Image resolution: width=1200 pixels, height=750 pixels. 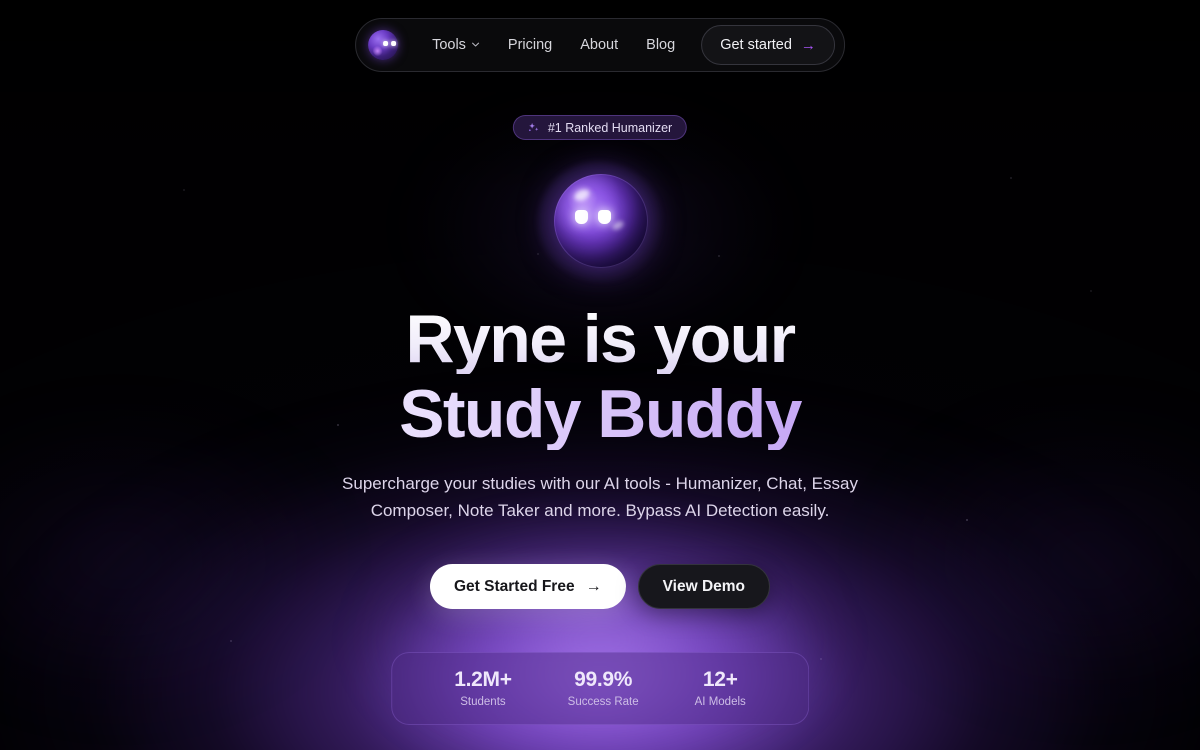 I want to click on nav-item-blog: Blog, so click(x=660, y=45).